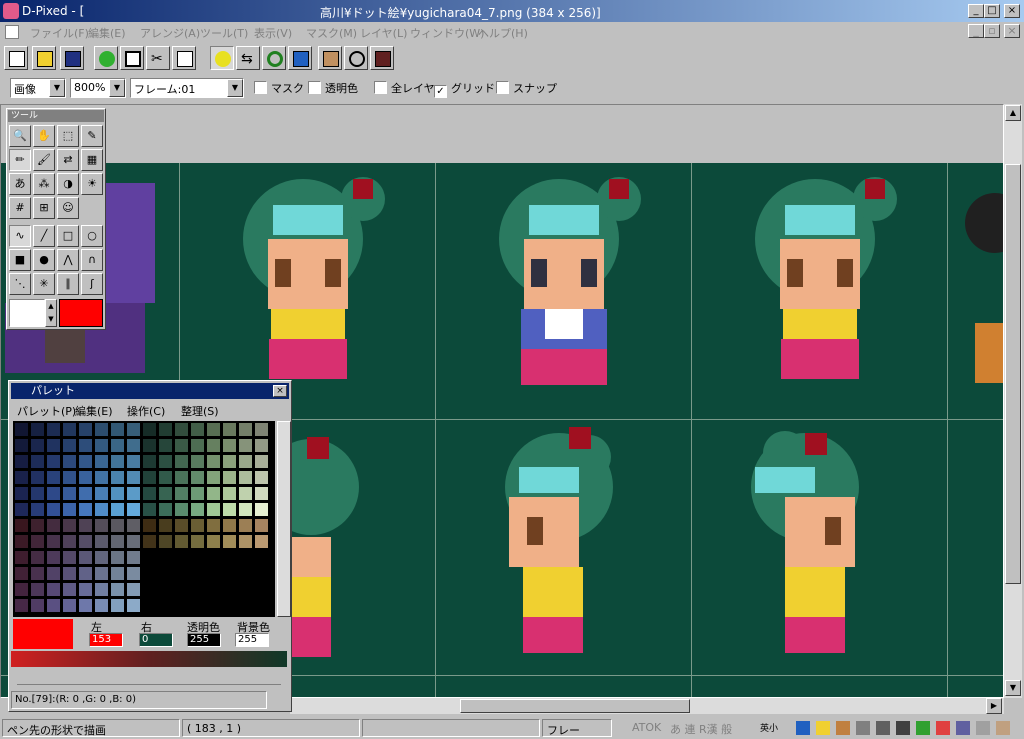 This screenshot has height=739, width=1024. What do you see at coordinates (44, 160) in the screenshot?
I see `brush-tool: 🖌` at bounding box center [44, 160].